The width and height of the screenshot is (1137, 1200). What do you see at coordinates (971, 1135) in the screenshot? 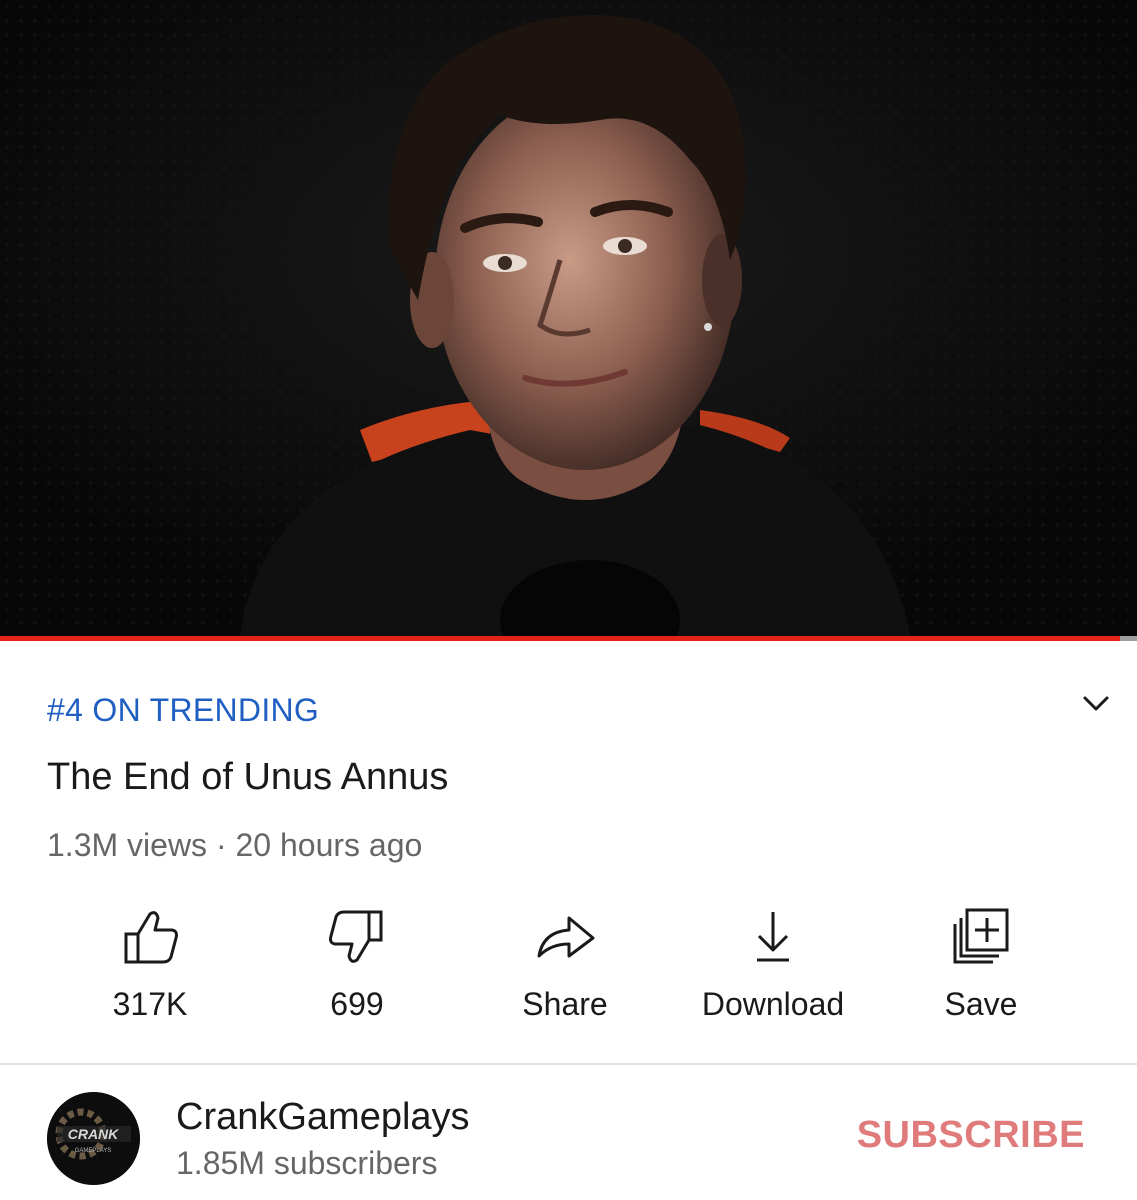
I see `subscribe-button: SUBSCRIBE` at bounding box center [971, 1135].